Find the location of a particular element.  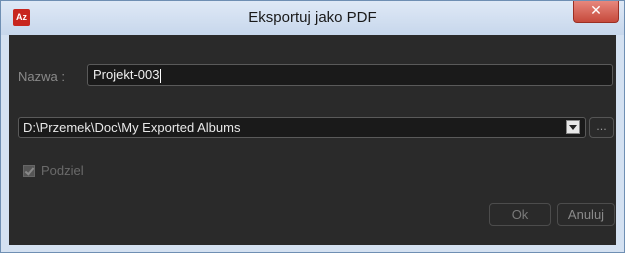

close-icon: ✕ is located at coordinates (596, 11).